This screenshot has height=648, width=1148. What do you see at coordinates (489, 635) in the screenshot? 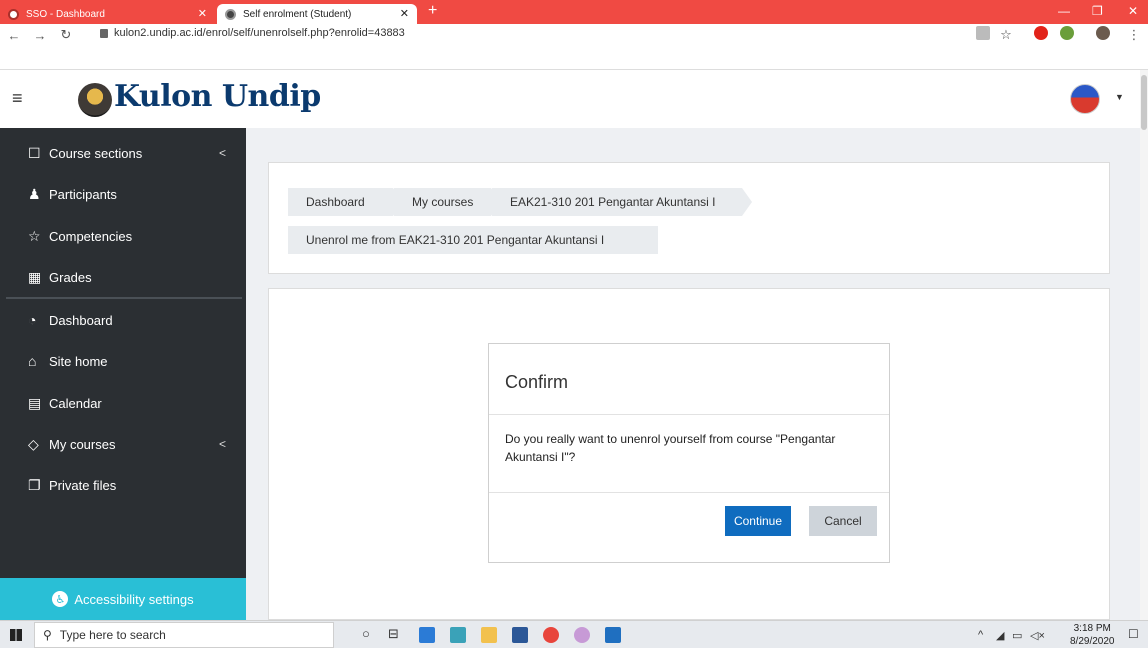
I see `file-explorer-icon` at bounding box center [489, 635].